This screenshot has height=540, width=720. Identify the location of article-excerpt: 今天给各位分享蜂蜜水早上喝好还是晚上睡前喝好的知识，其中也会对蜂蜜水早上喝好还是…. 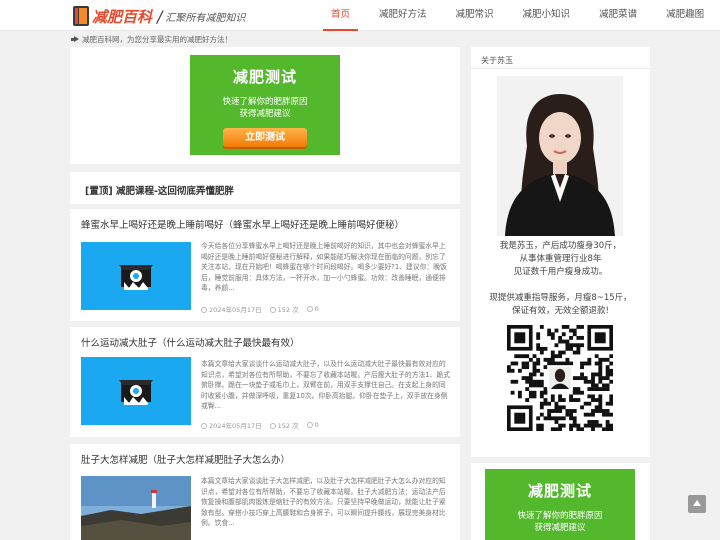
(324, 267).